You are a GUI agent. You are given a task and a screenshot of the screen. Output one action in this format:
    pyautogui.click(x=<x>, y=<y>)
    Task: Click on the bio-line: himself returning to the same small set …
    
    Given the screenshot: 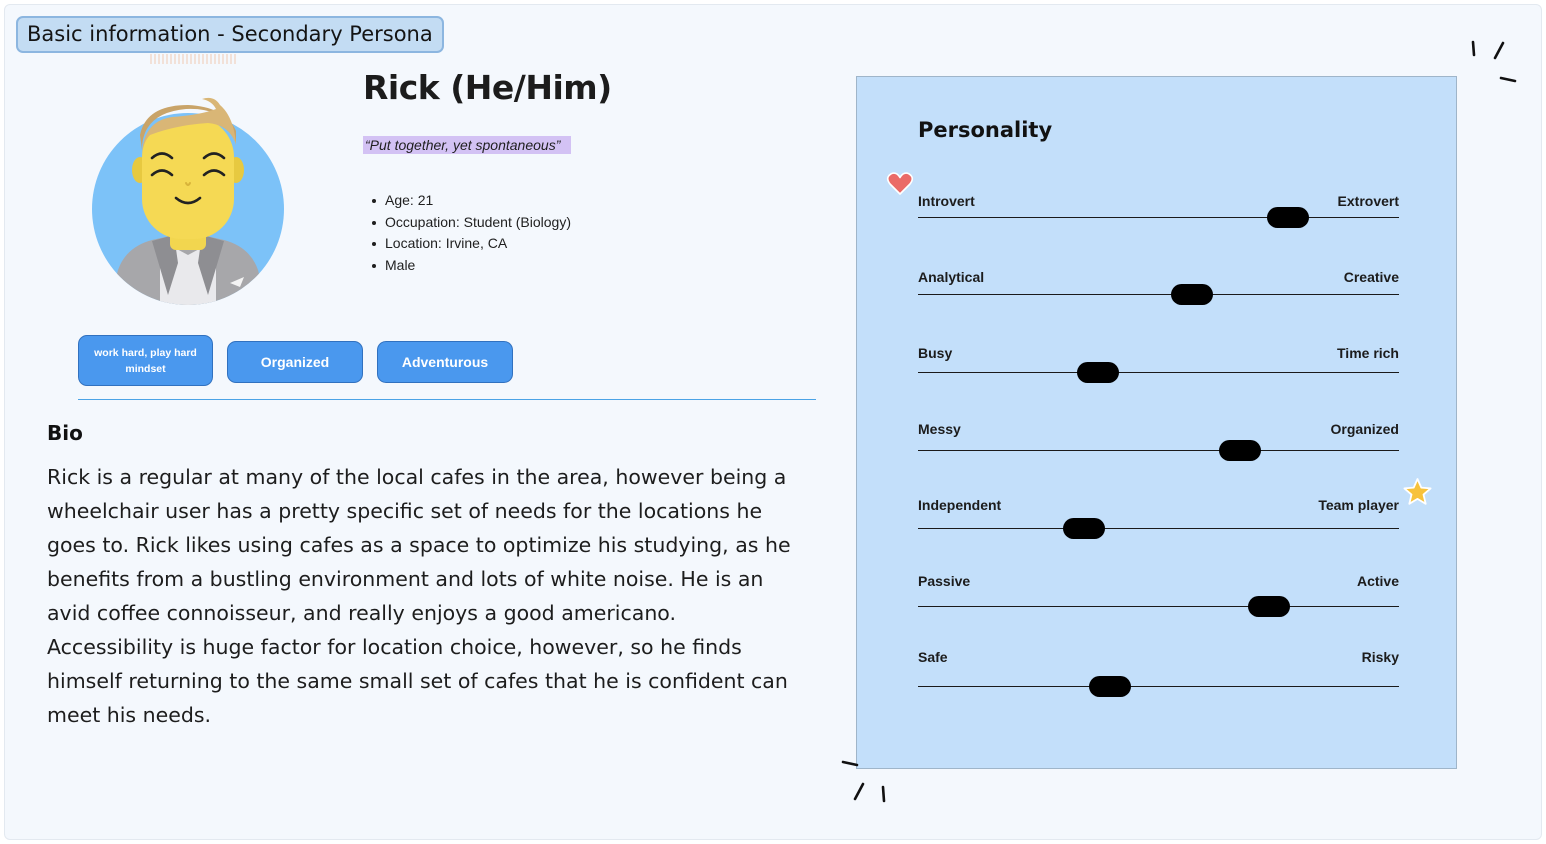 What is the action you would take?
    pyautogui.click(x=417, y=681)
    